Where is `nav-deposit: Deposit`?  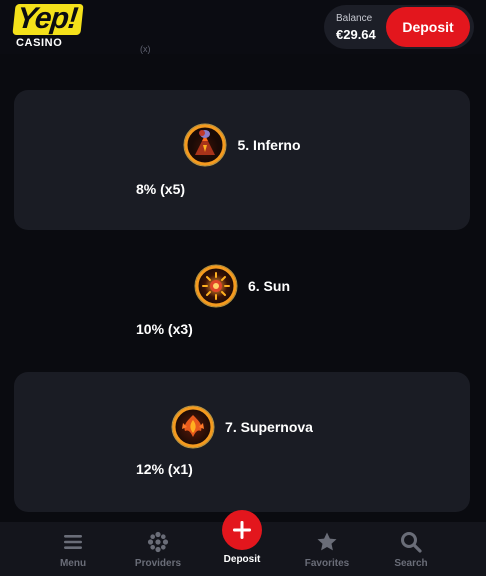
nav-deposit: Deposit is located at coordinates (242, 543).